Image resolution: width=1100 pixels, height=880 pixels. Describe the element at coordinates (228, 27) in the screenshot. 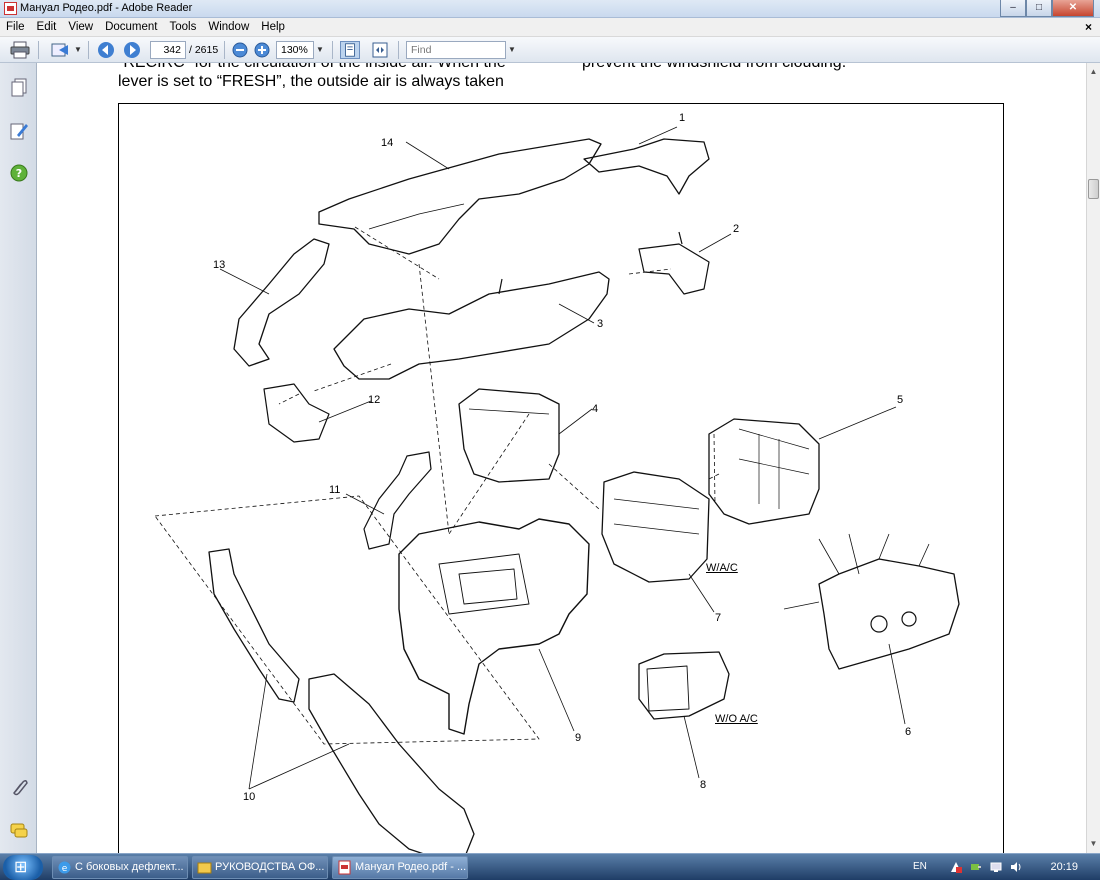

I see `menu-window: Window` at that location.